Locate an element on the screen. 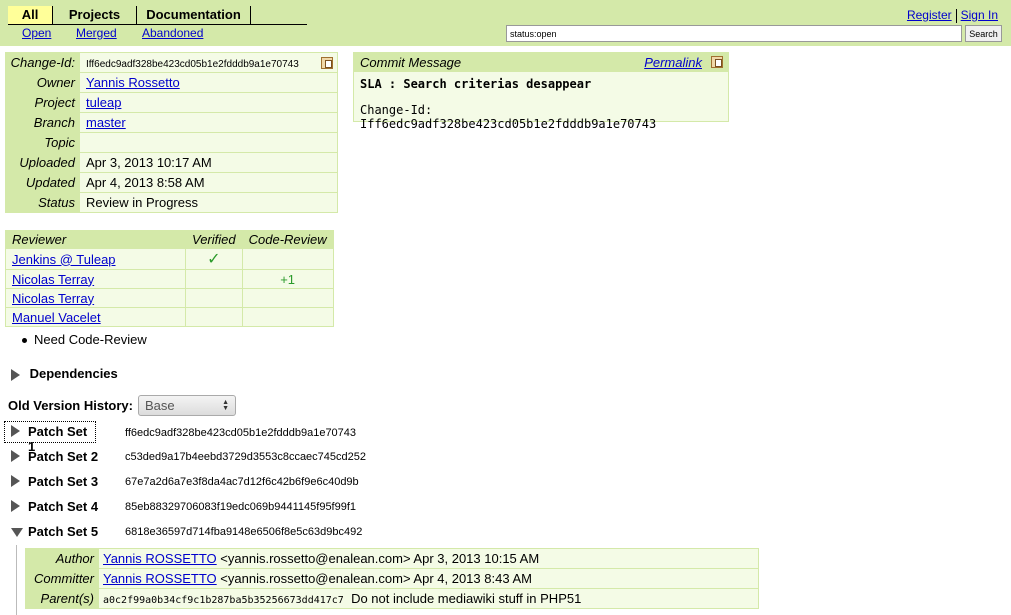 The image size is (1011, 615). header-verified: Verified is located at coordinates (214, 239).